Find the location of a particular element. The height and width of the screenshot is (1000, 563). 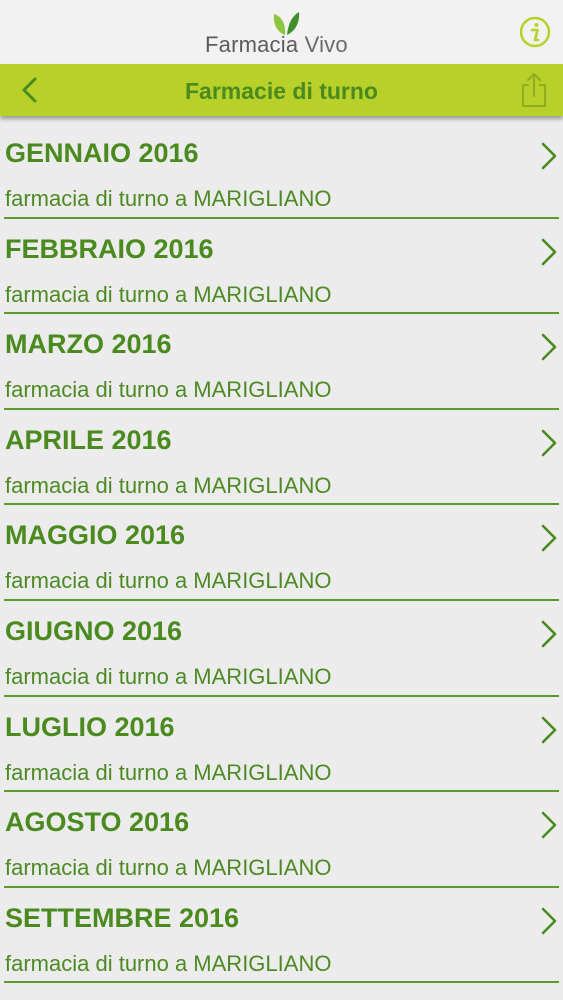

logo-word-2: Vivo is located at coordinates (326, 44).